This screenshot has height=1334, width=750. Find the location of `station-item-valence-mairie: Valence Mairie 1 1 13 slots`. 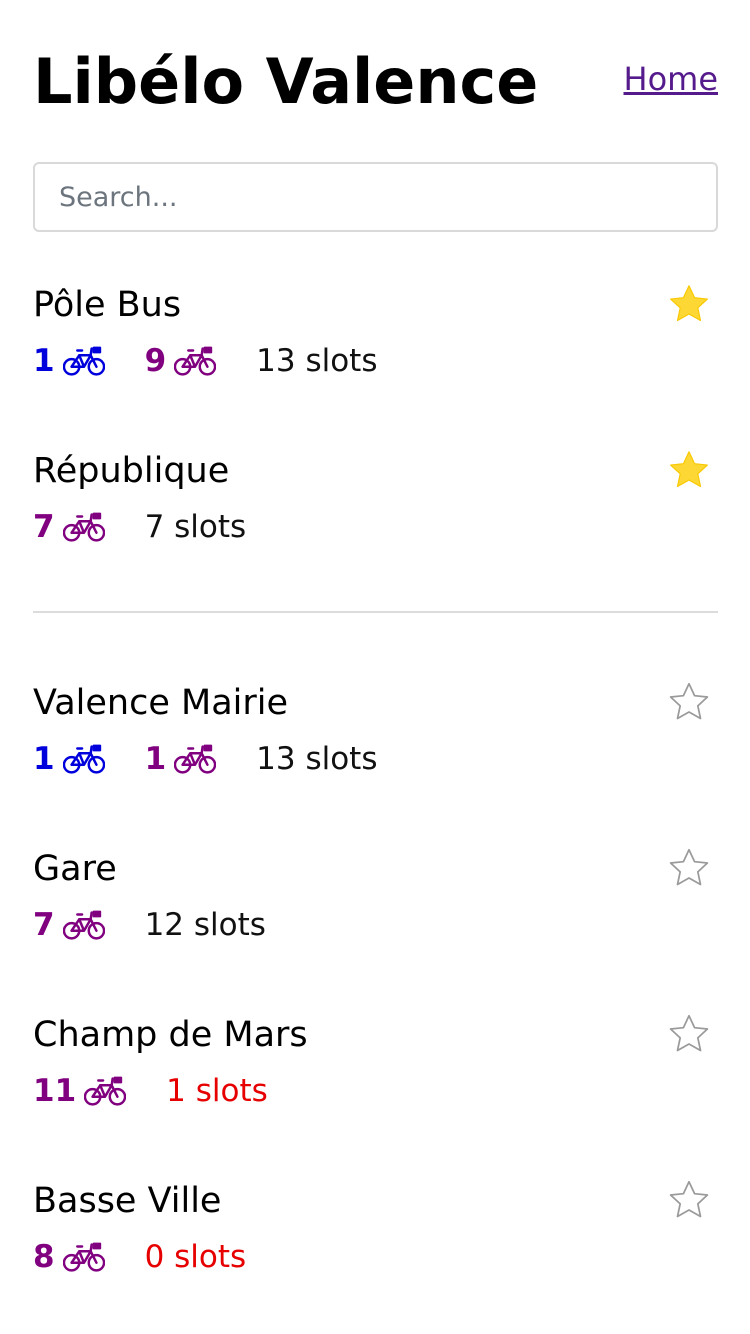

station-item-valence-mairie: Valence Mairie 1 1 13 slots is located at coordinates (375, 741).